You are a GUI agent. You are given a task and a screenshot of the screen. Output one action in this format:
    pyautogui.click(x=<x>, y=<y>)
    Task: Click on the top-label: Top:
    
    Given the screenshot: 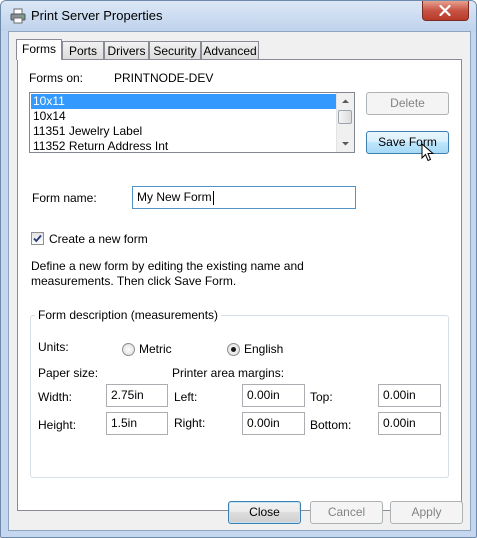 What is the action you would take?
    pyautogui.click(x=321, y=397)
    